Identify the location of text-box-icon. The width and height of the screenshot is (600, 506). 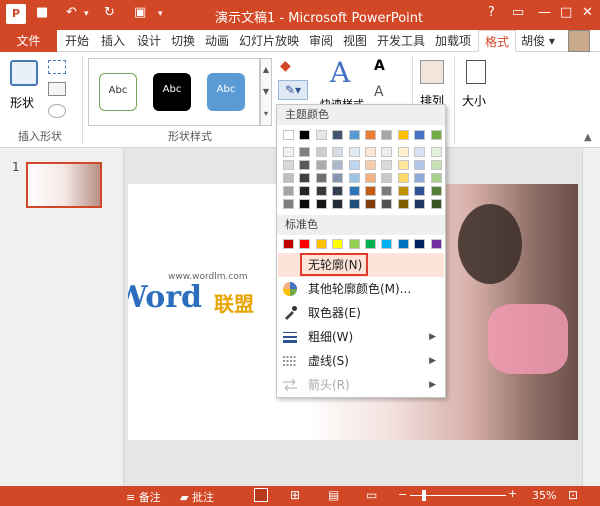
(57, 89).